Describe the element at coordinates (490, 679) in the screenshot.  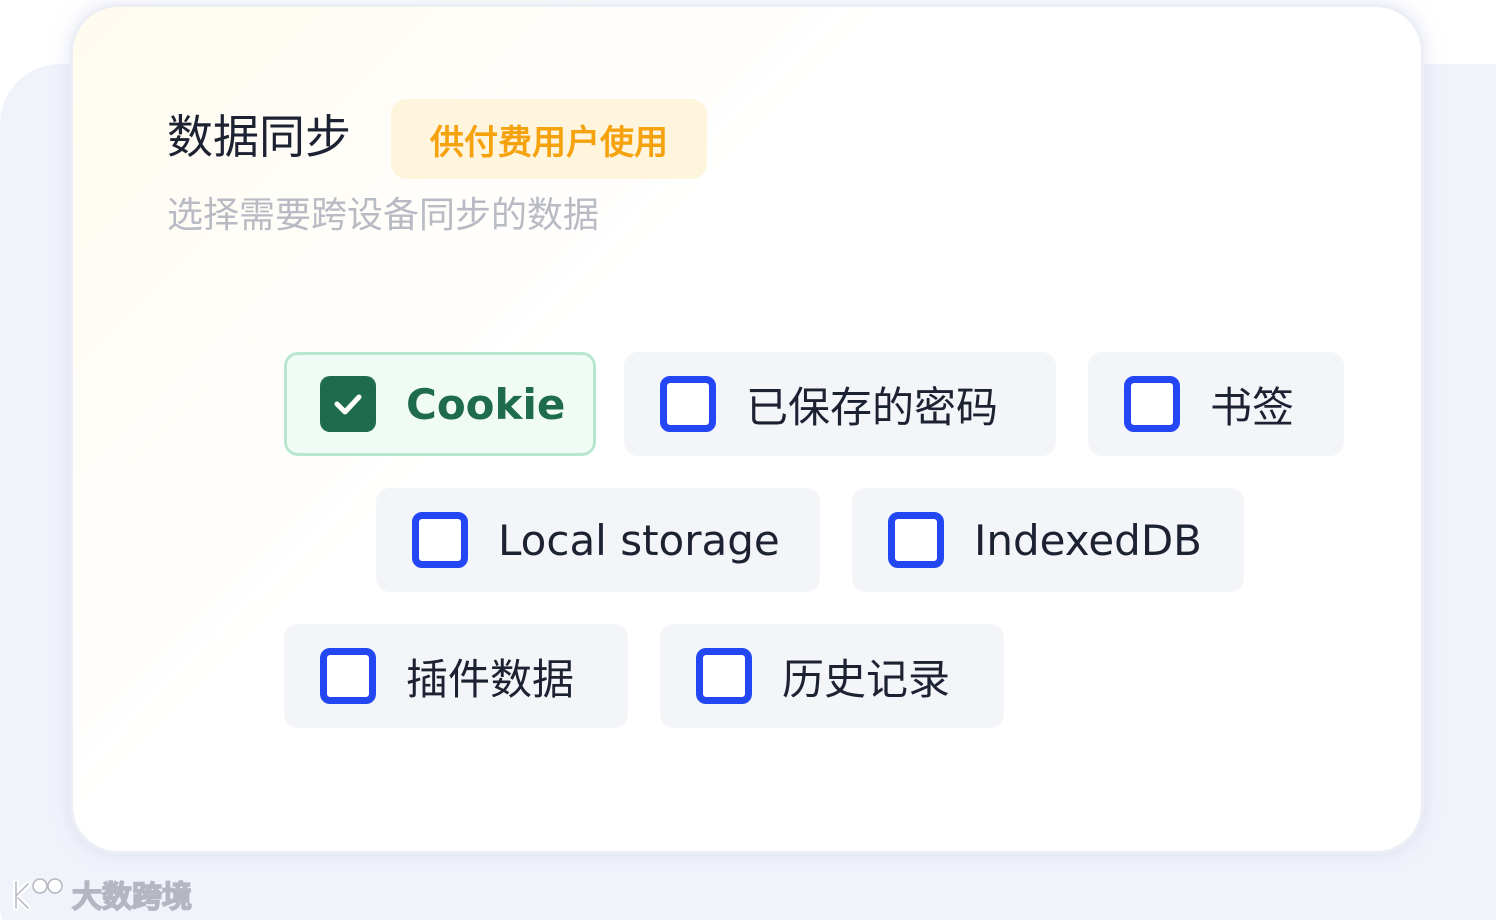
I see `option-label: 插件数据` at that location.